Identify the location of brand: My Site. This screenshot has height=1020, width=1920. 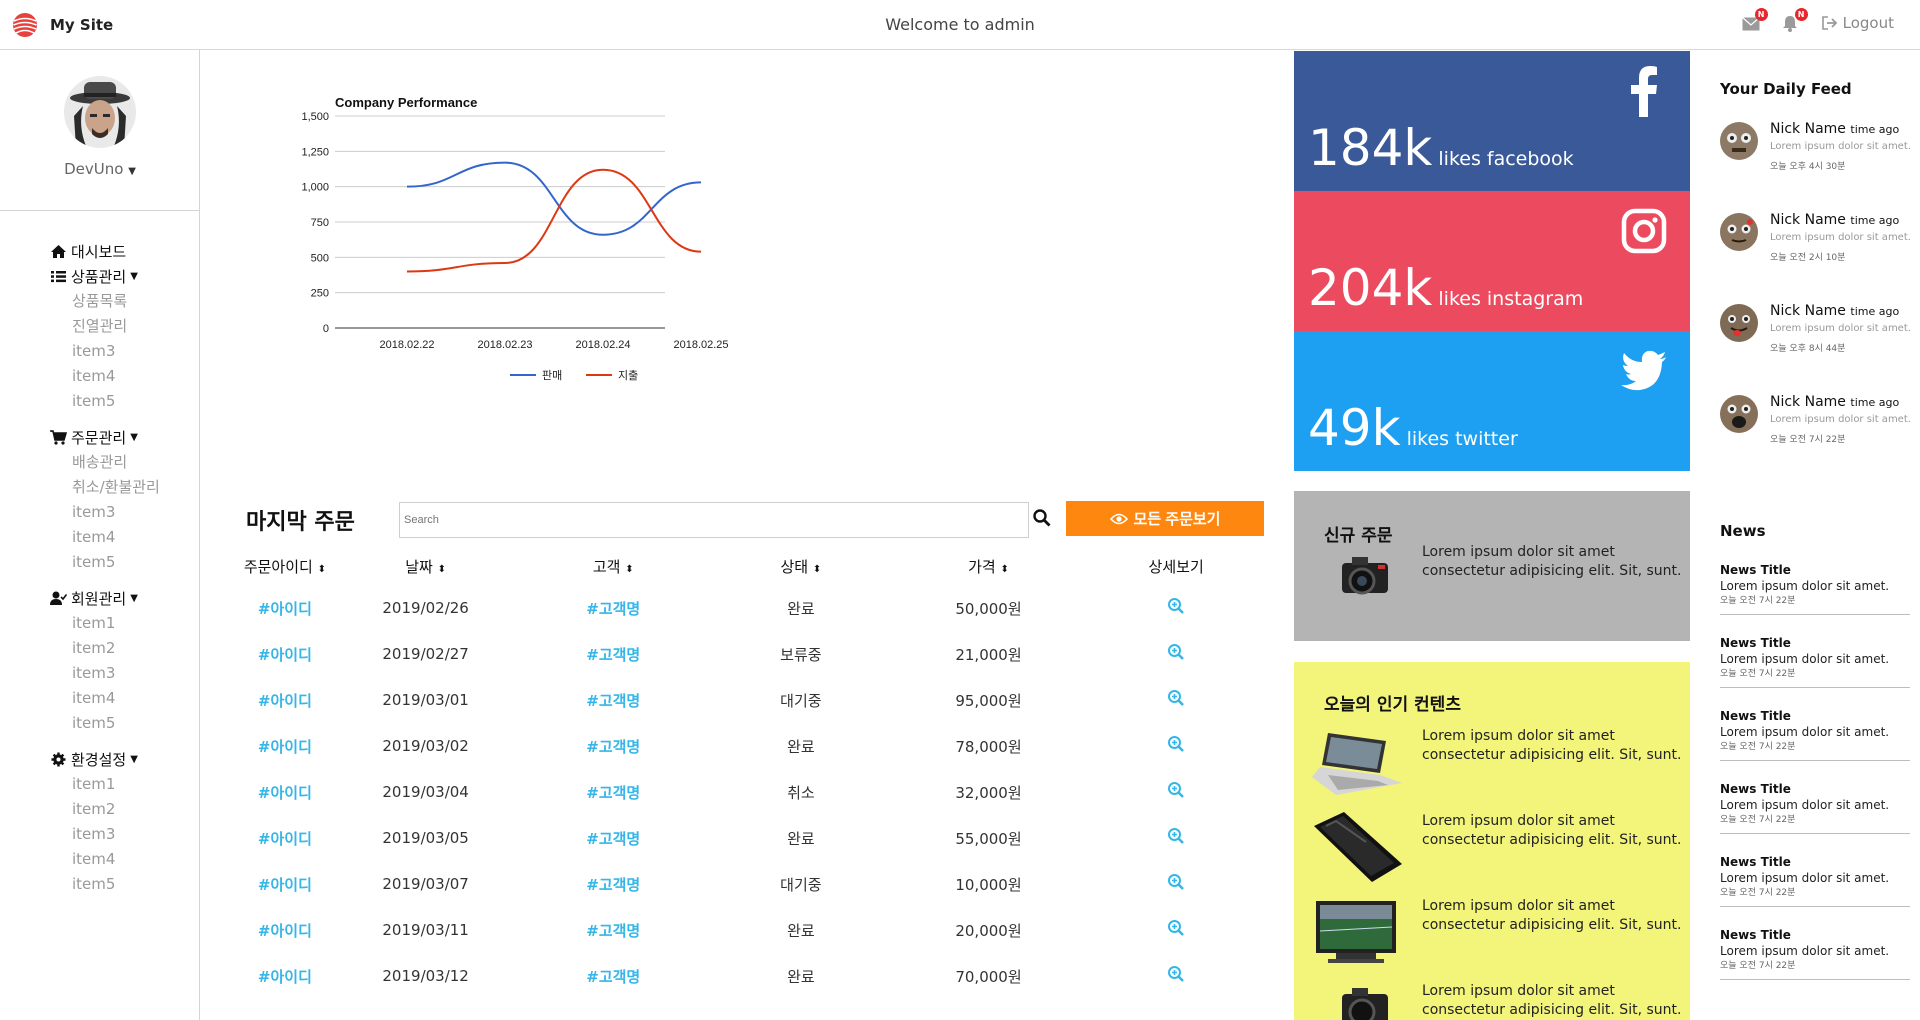
(62, 25).